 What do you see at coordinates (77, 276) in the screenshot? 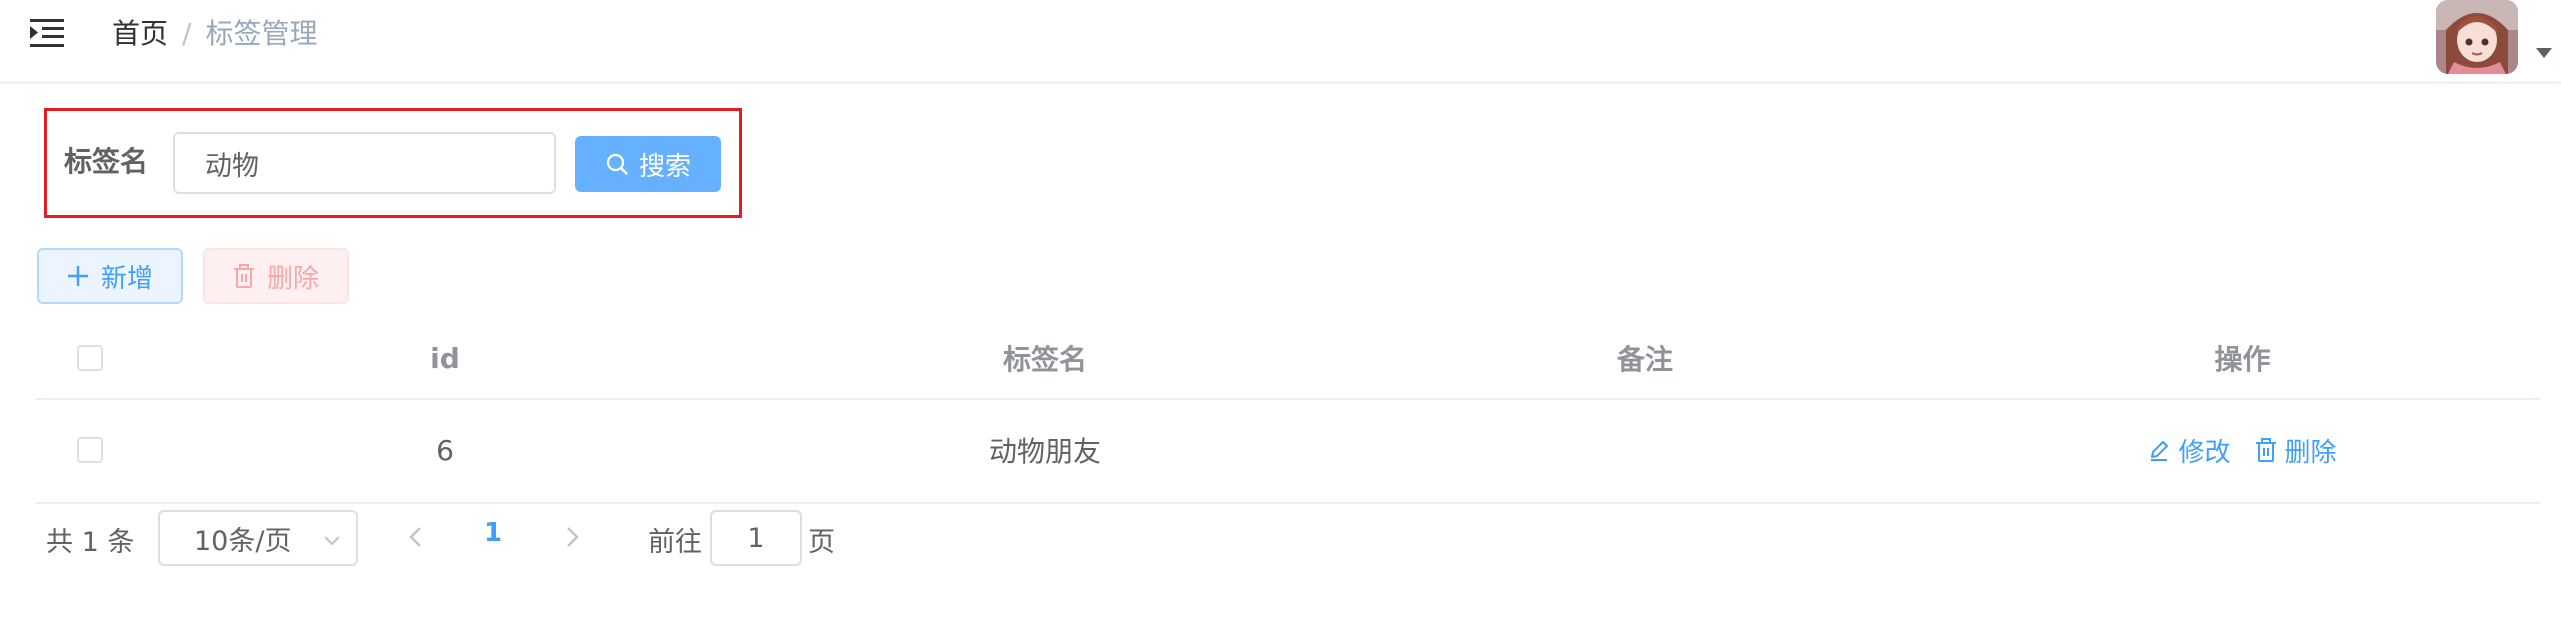
I see `plus-icon` at bounding box center [77, 276].